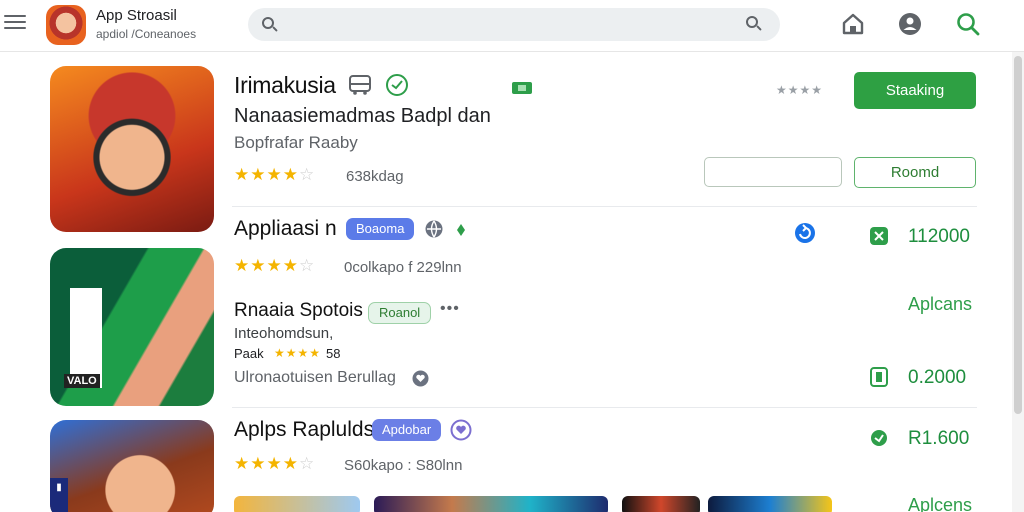 The width and height of the screenshot is (1024, 512). I want to click on account-icon, so click(910, 24).